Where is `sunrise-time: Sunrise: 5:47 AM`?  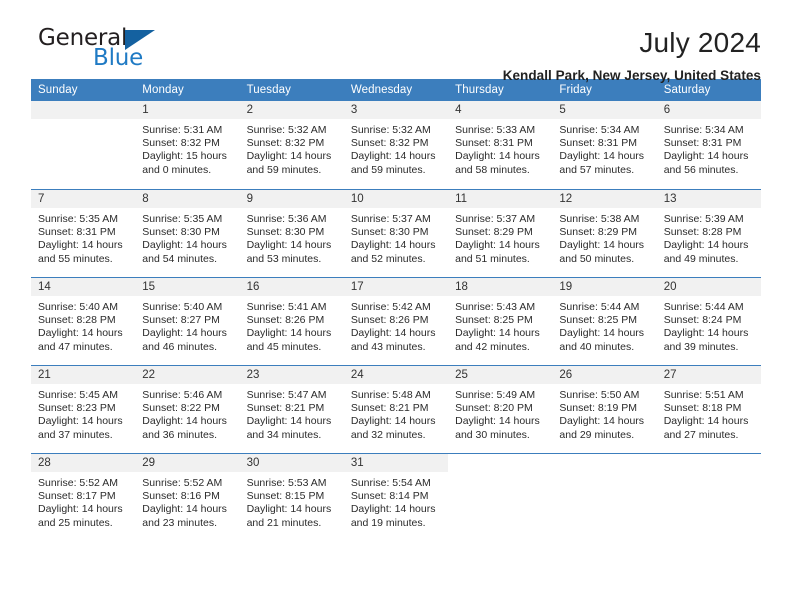 sunrise-time: Sunrise: 5:47 AM is located at coordinates (286, 395).